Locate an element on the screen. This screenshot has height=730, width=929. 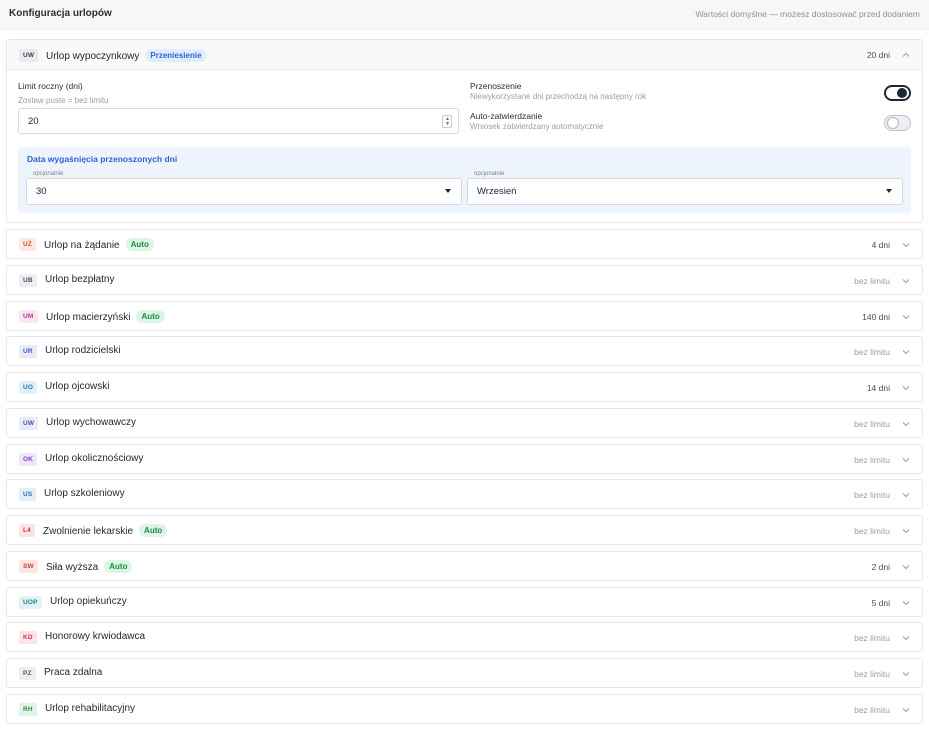
leave-name: Praca zdalna is located at coordinates (73, 672).